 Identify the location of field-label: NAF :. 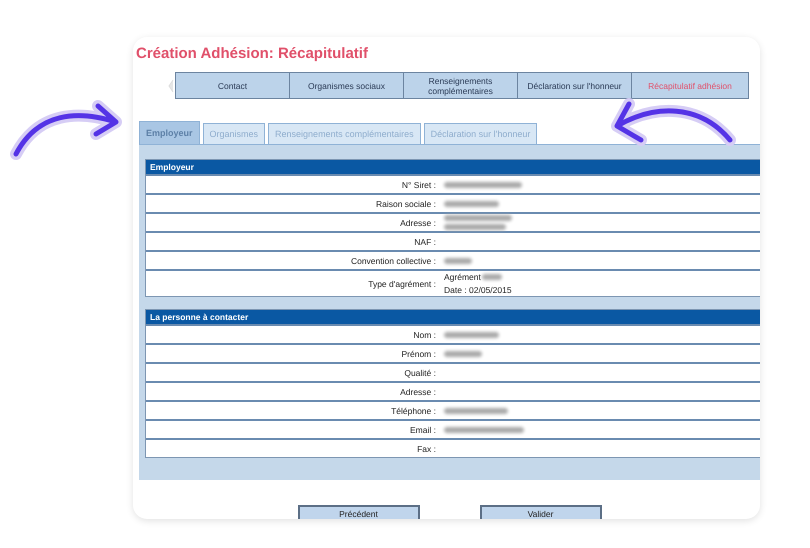
(425, 241).